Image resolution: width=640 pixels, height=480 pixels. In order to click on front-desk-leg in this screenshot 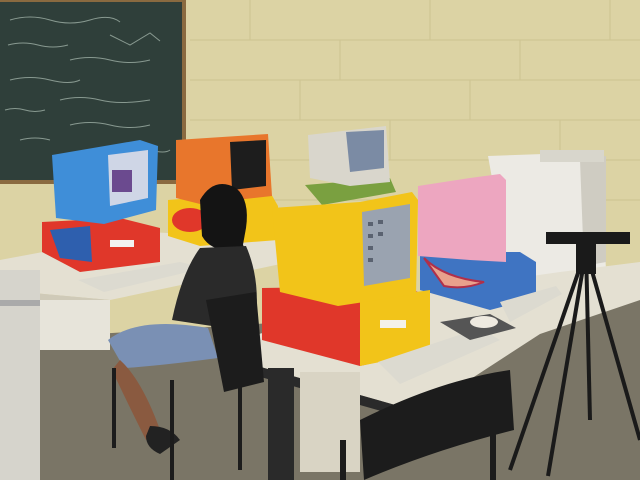, I will do `click(281, 424)`.